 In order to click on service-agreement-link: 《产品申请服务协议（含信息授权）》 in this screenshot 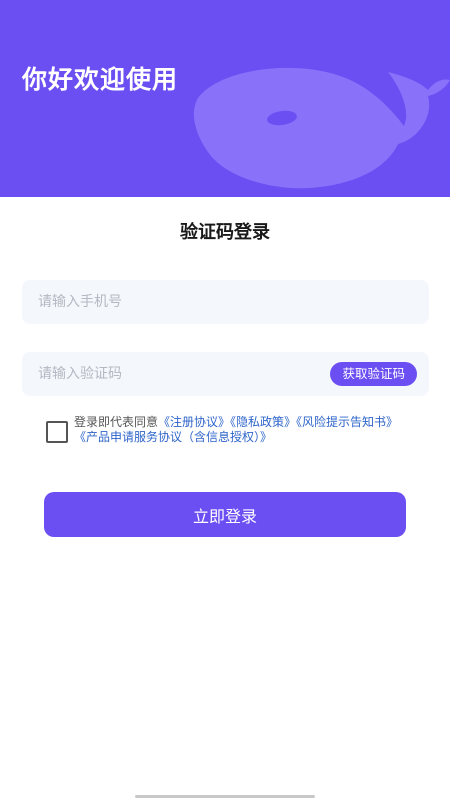, I will do `click(173, 437)`.